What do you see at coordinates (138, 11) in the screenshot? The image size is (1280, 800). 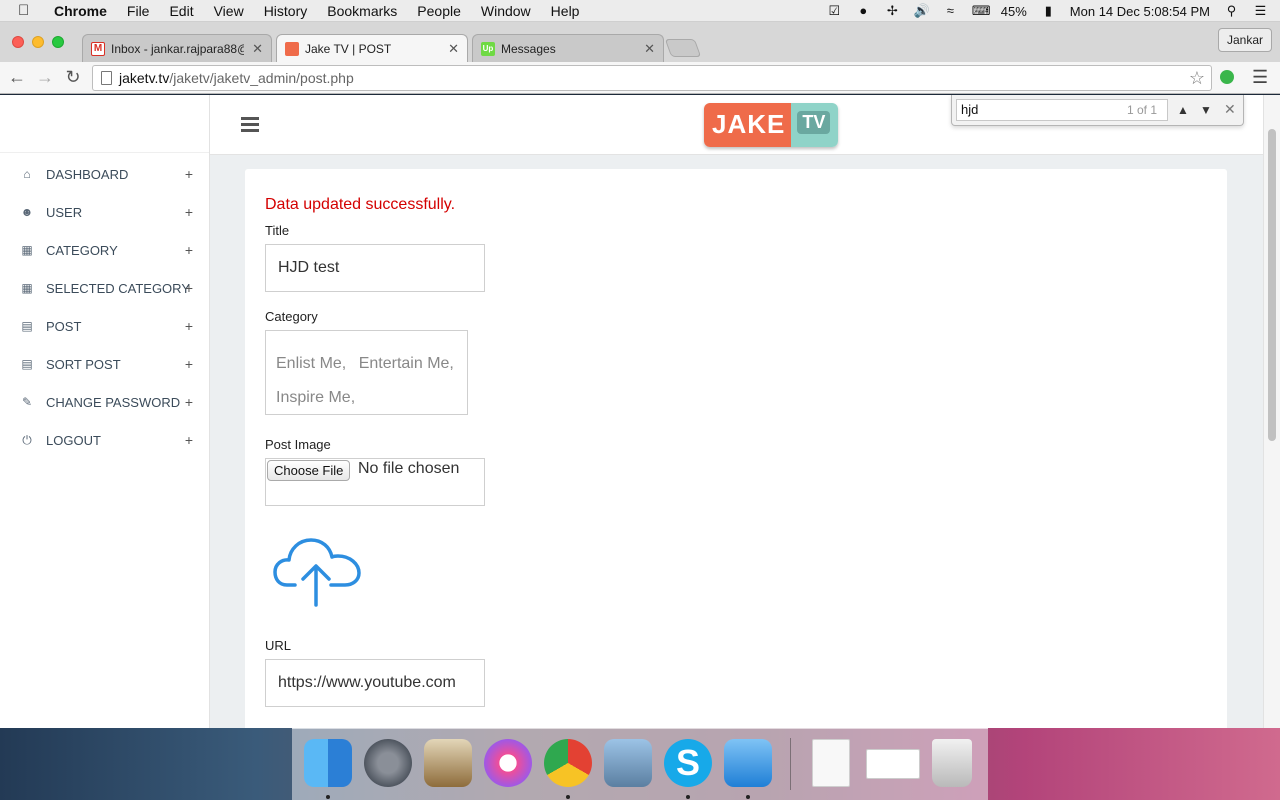 I see `menu-file: File` at bounding box center [138, 11].